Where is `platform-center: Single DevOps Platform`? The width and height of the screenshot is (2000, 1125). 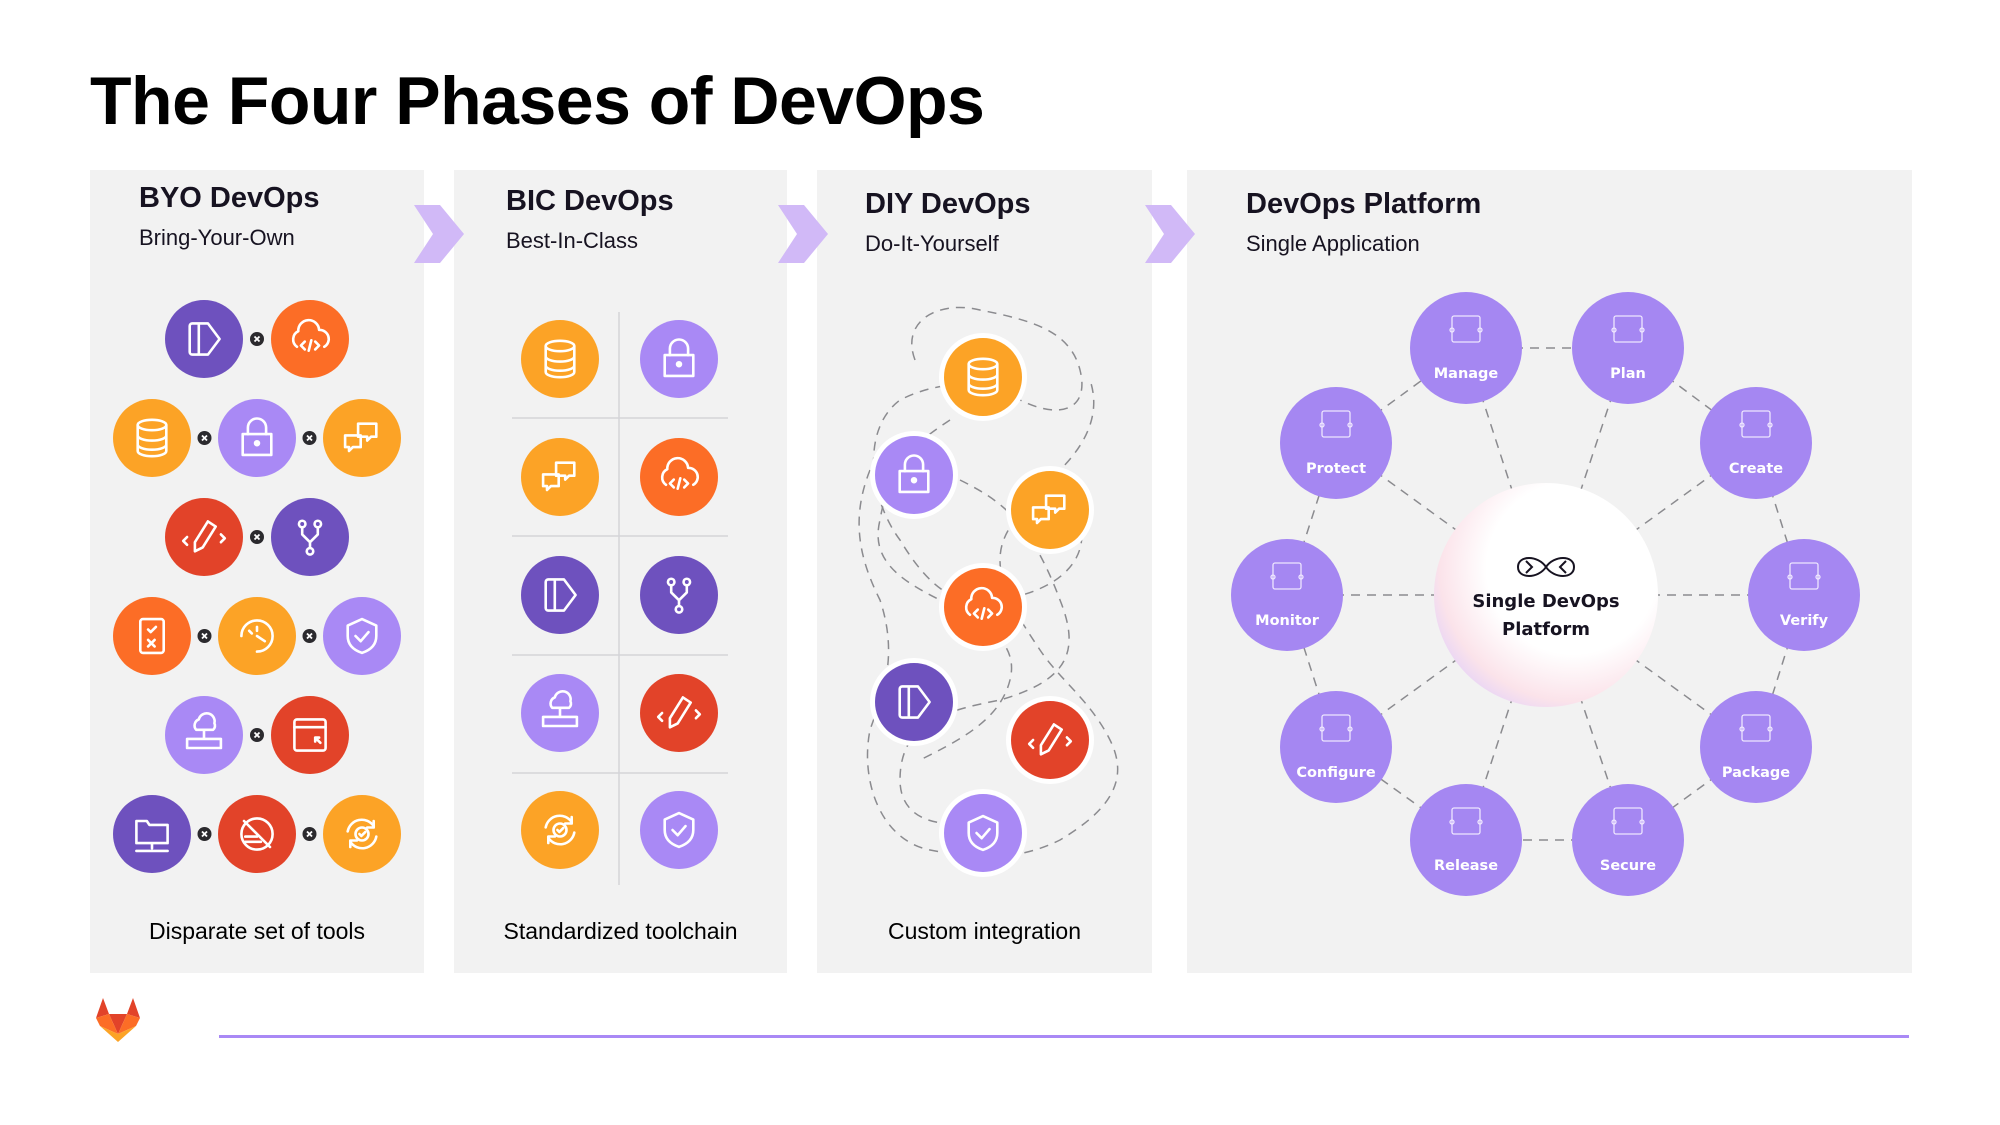
platform-center: Single DevOps Platform is located at coordinates (1546, 595).